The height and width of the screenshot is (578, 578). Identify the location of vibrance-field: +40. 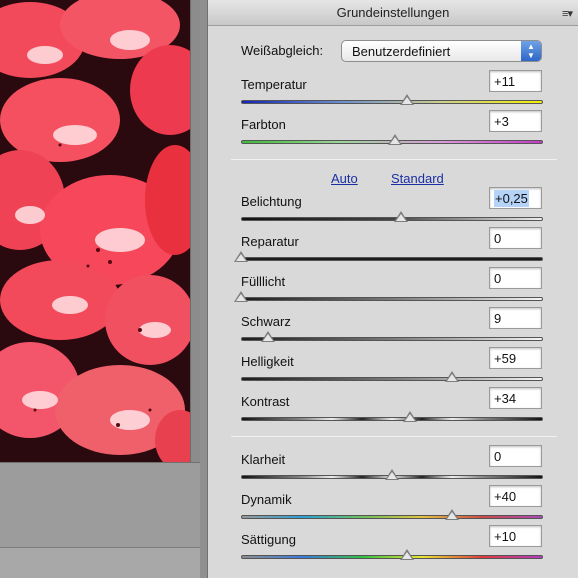
(515, 496).